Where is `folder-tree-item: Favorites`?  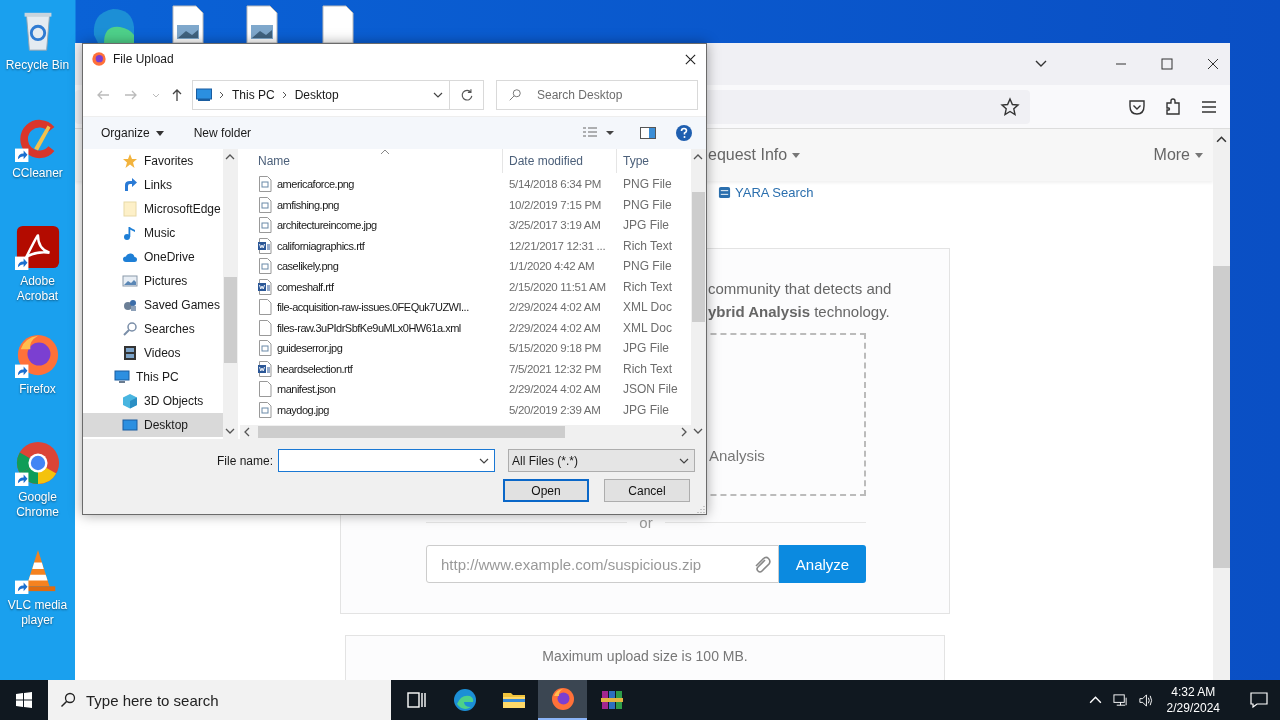
folder-tree-item: Favorites is located at coordinates (153, 161).